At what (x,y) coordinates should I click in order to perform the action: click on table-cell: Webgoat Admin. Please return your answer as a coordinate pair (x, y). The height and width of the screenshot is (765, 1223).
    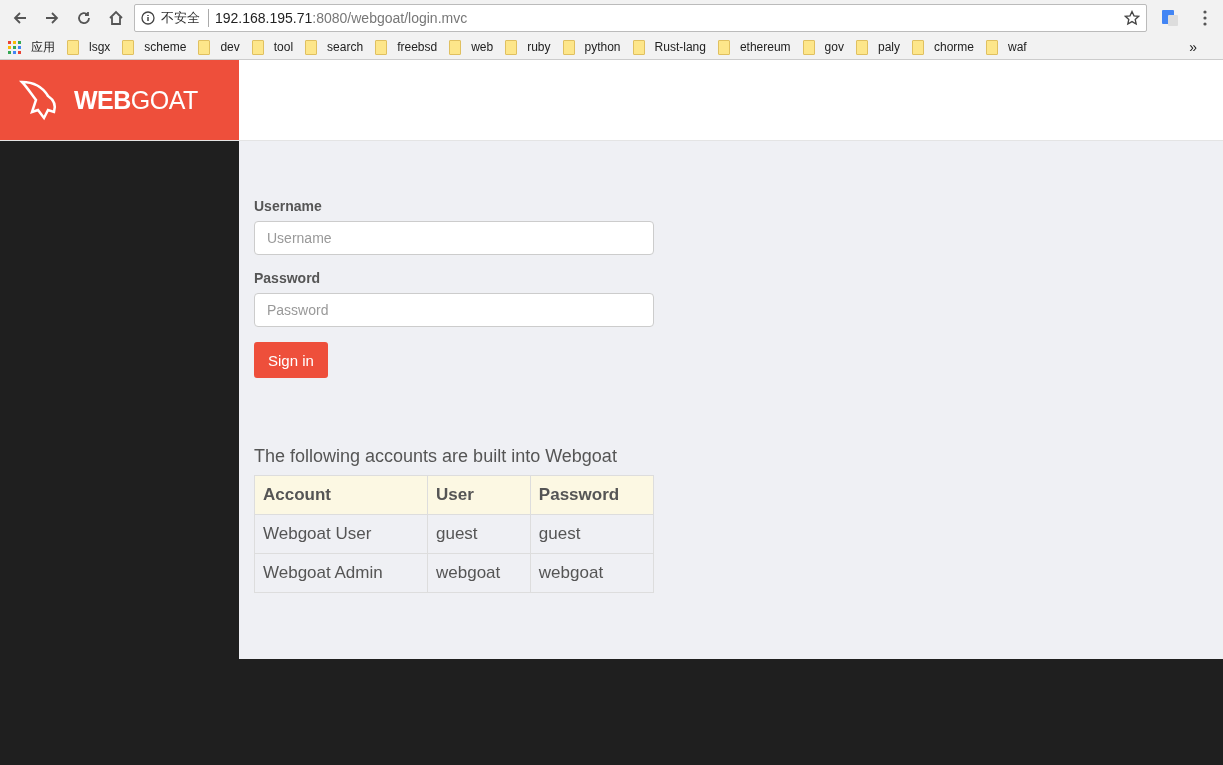
    Looking at the image, I should click on (341, 573).